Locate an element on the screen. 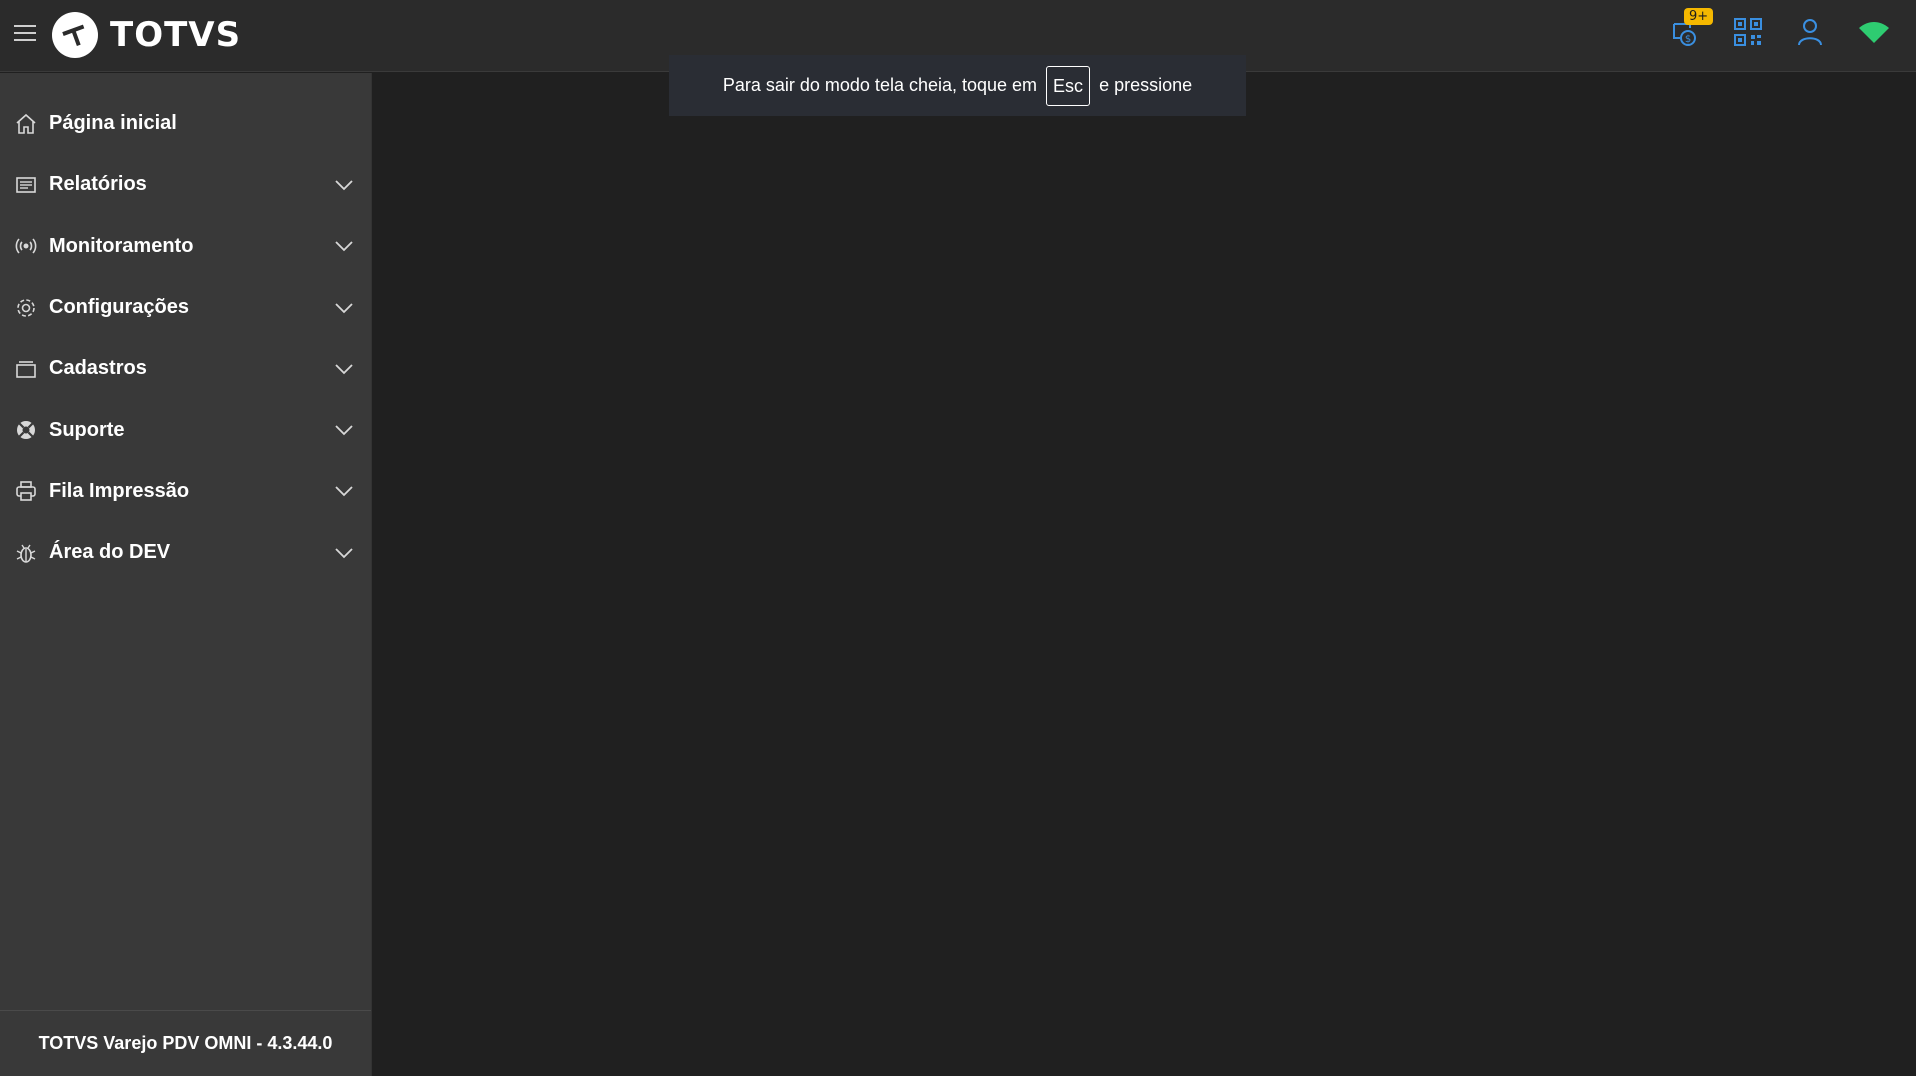 This screenshot has width=1916, height=1076. sidebar-item-label: Área do DEV is located at coordinates (110, 552).